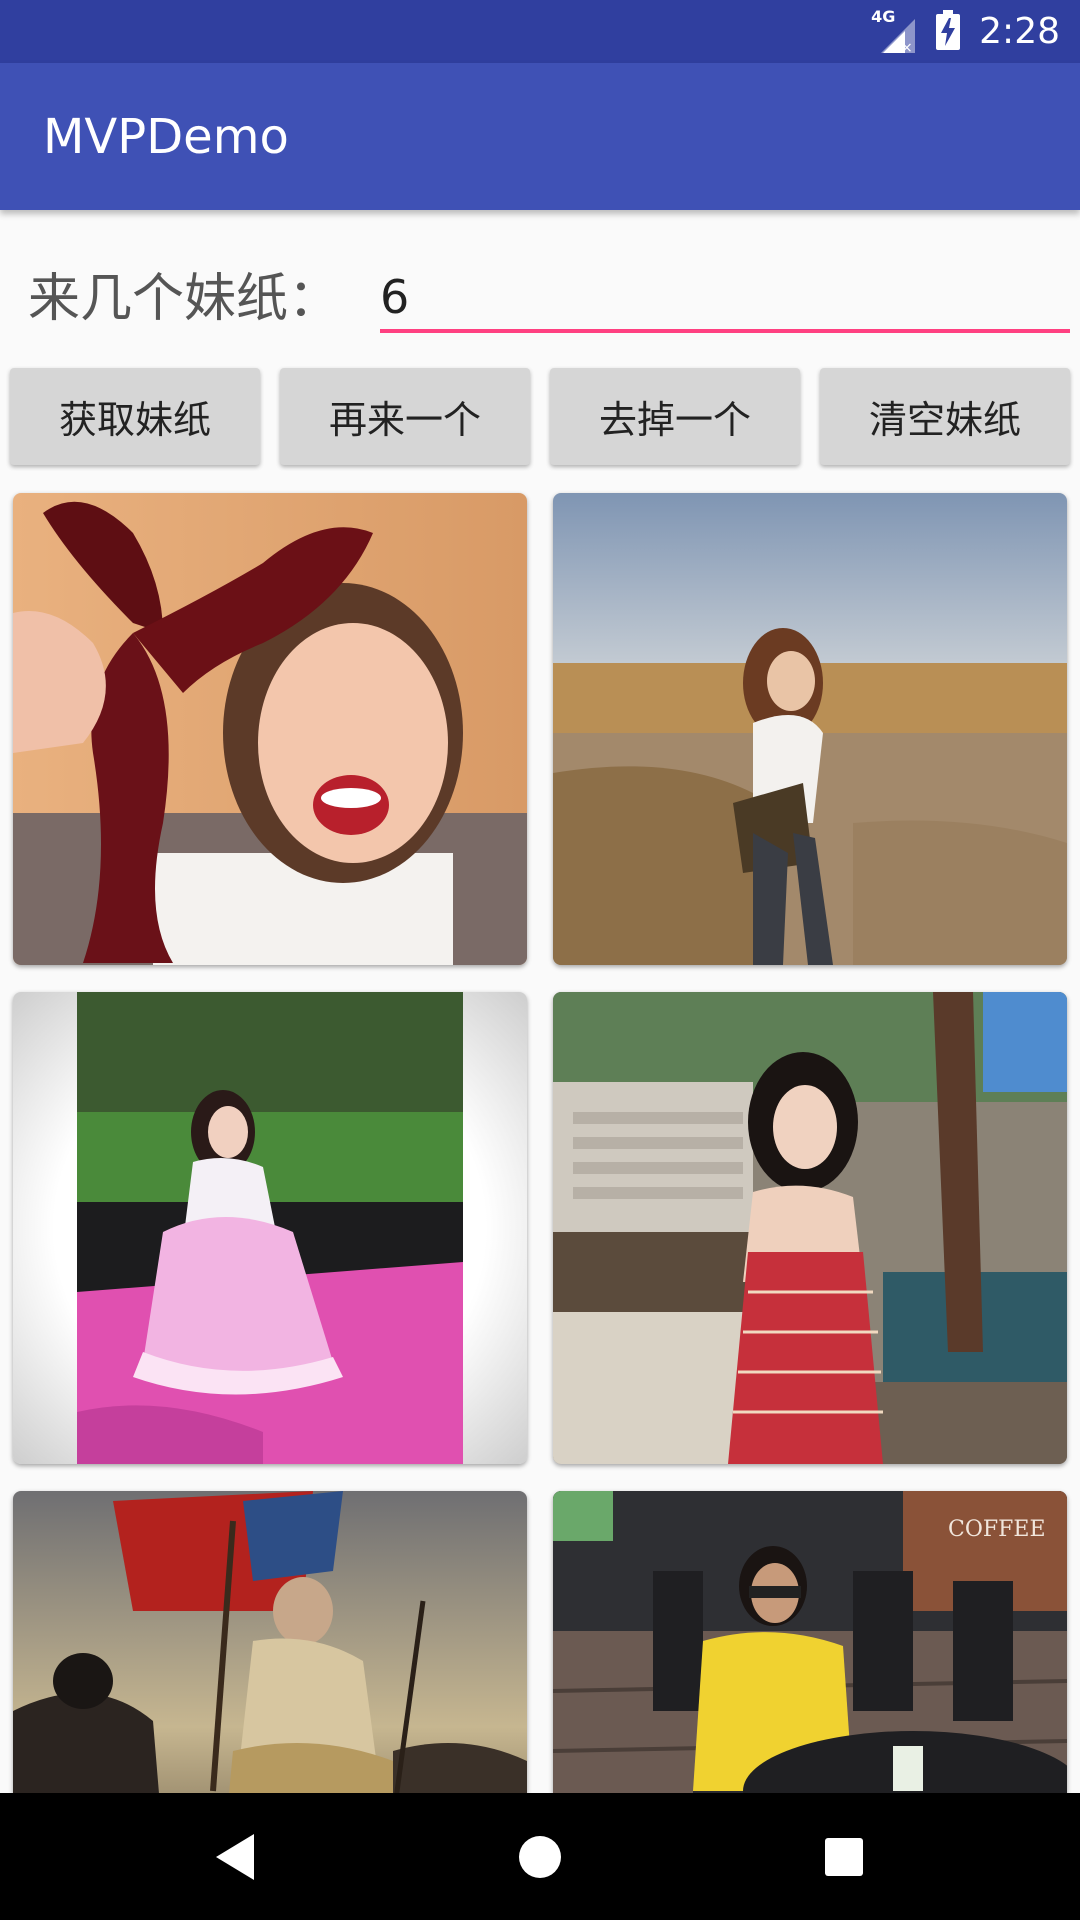  I want to click on home-icon, so click(540, 1857).